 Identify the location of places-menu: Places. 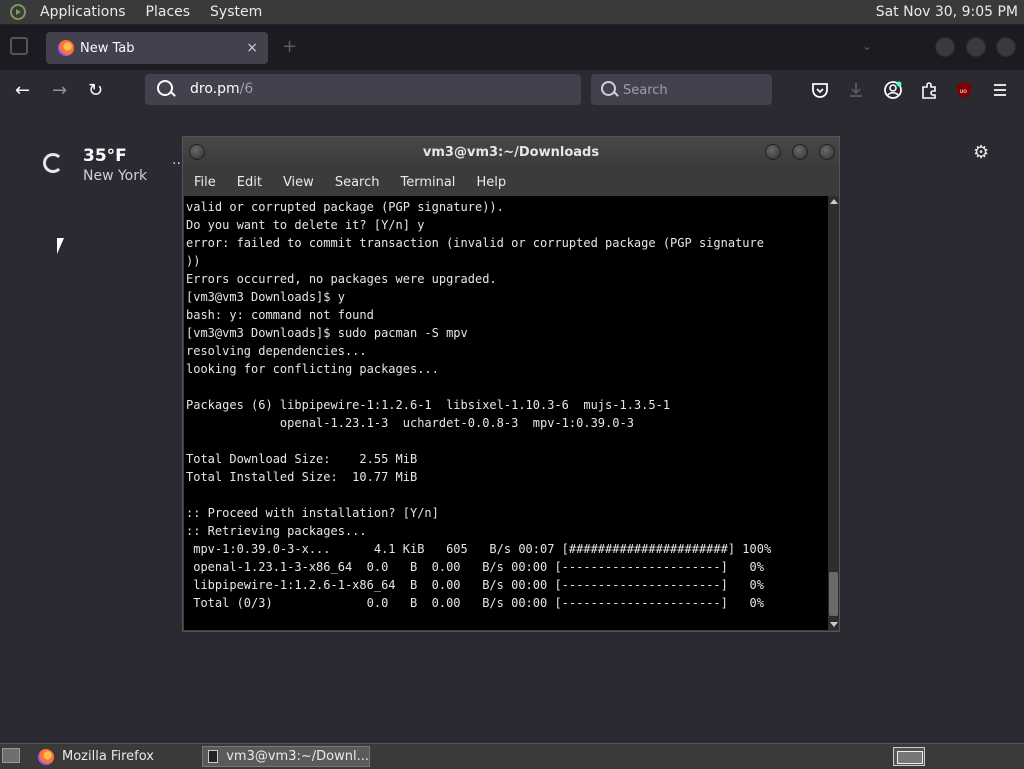
(168, 12).